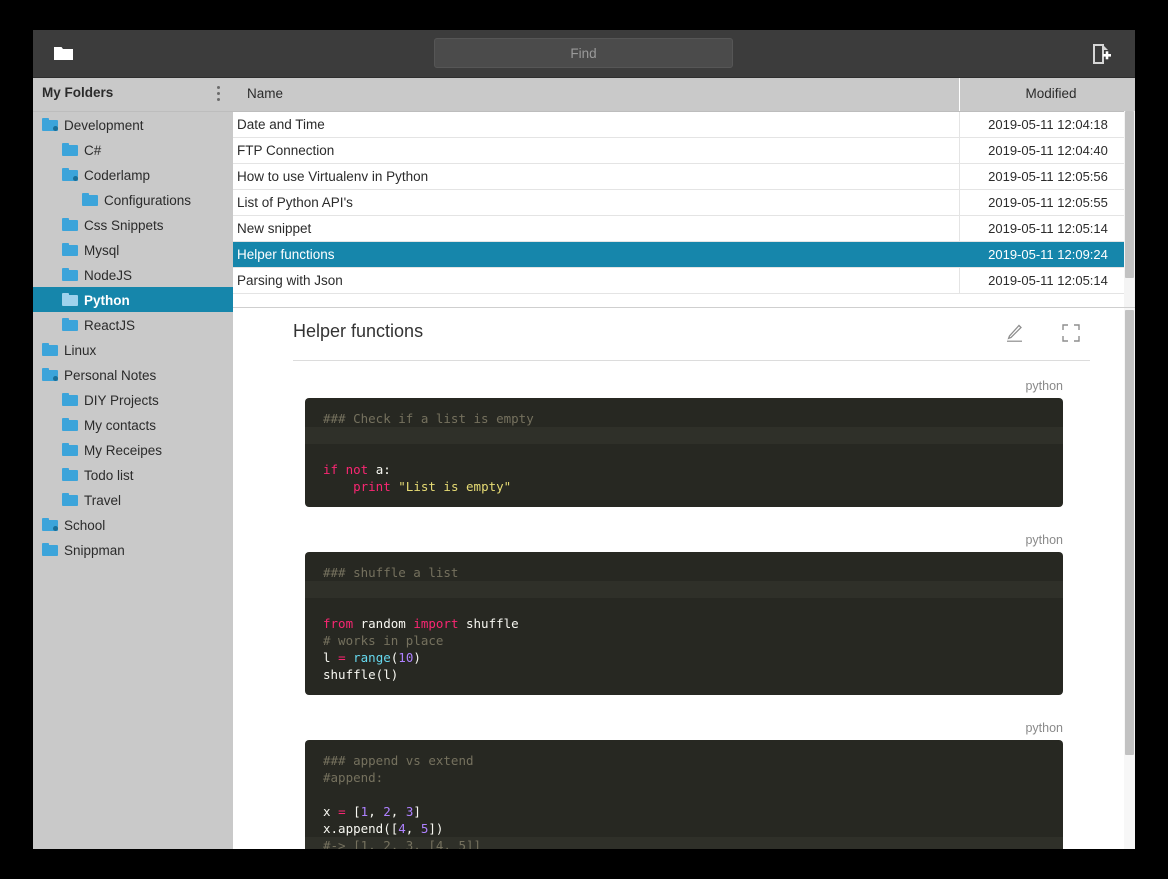 This screenshot has height=879, width=1168. Describe the element at coordinates (78, 92) in the screenshot. I see `sidebar-title: My Folders` at that location.